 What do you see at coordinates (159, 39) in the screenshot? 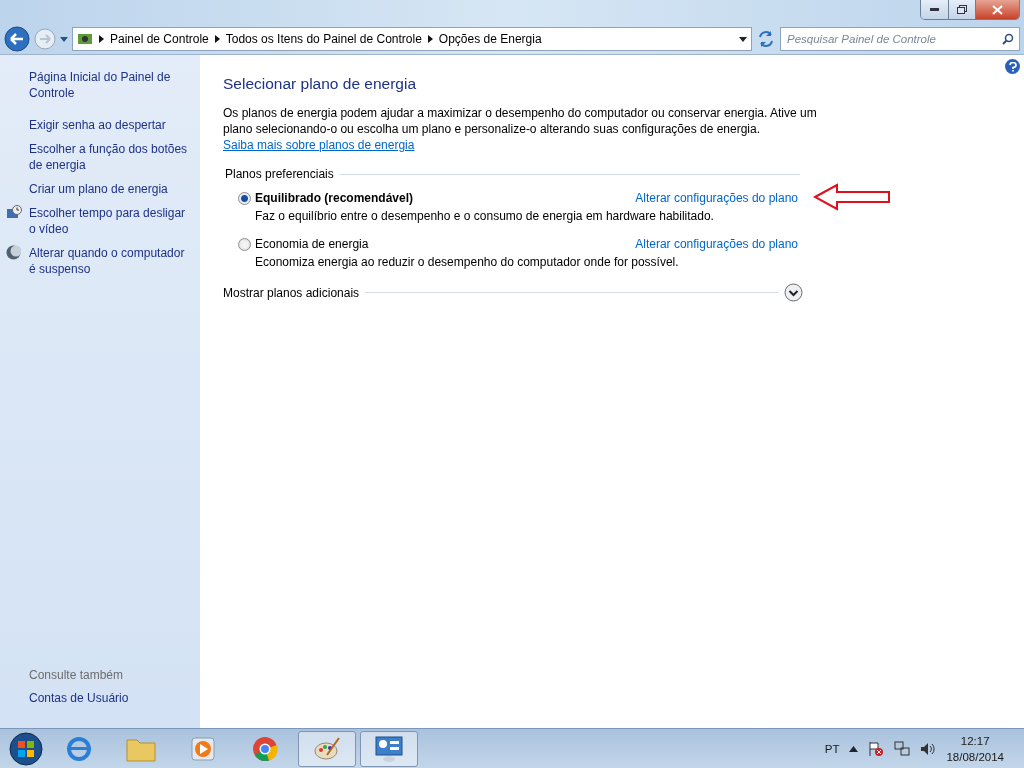
I see `breadcrumb: Painel de Controle` at bounding box center [159, 39].